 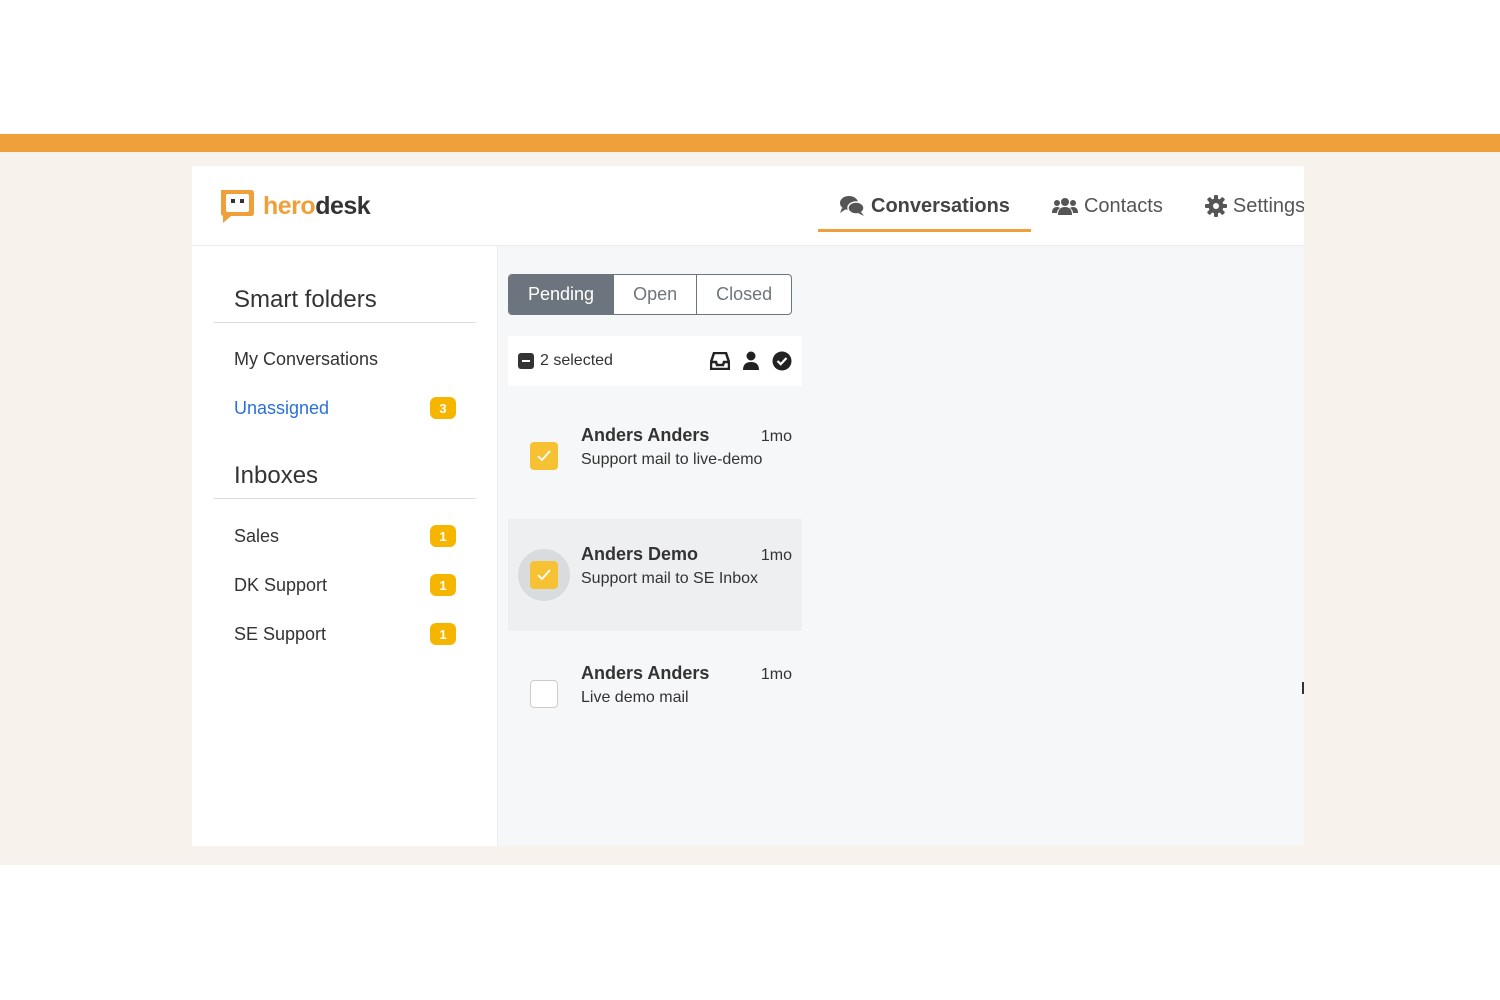 I want to click on gear-icon, so click(x=1215, y=206).